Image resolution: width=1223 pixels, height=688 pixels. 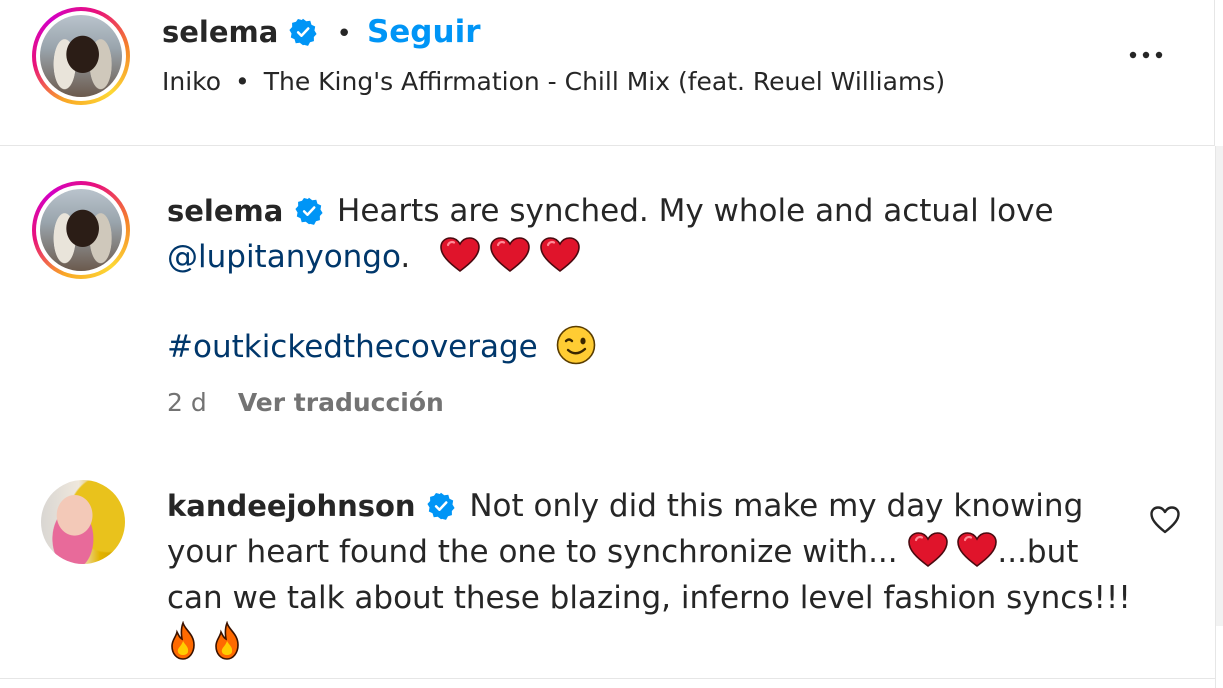 What do you see at coordinates (192, 81) in the screenshot?
I see `audio-artist: Iniko` at bounding box center [192, 81].